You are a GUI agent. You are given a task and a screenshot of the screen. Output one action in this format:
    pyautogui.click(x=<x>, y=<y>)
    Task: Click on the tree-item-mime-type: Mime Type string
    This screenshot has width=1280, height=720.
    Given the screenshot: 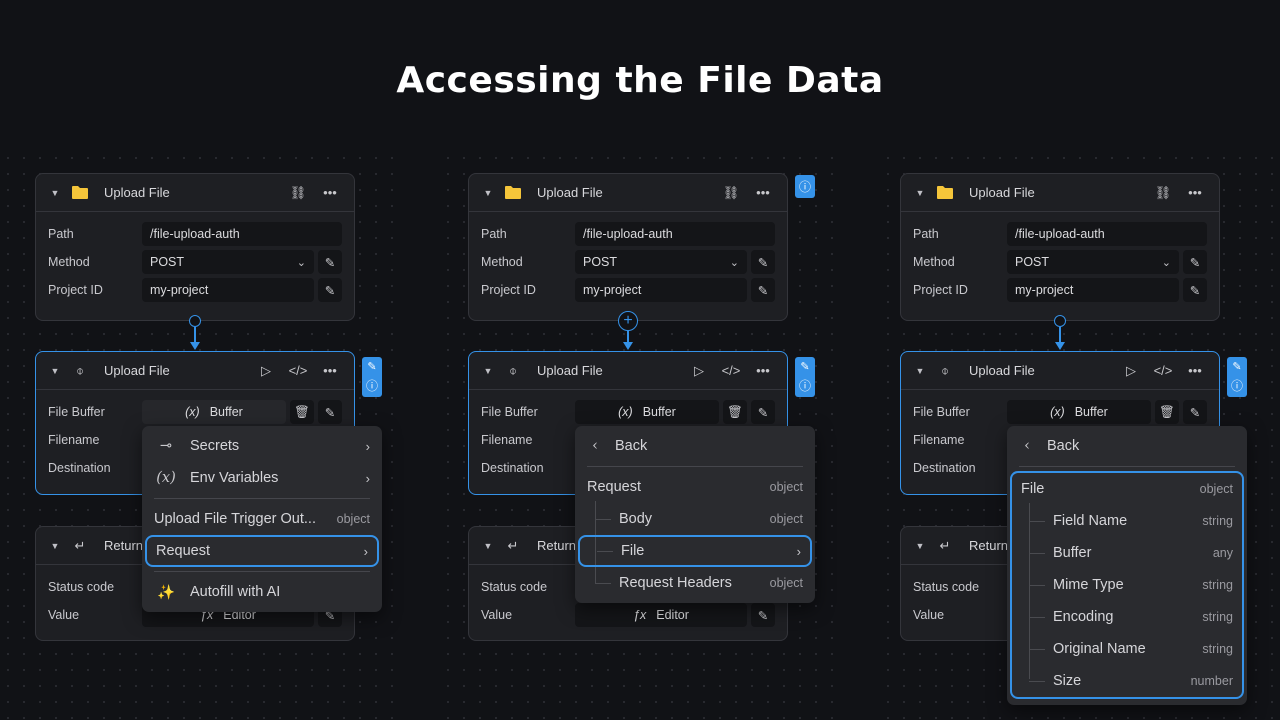 What is the action you would take?
    pyautogui.click(x=1127, y=585)
    